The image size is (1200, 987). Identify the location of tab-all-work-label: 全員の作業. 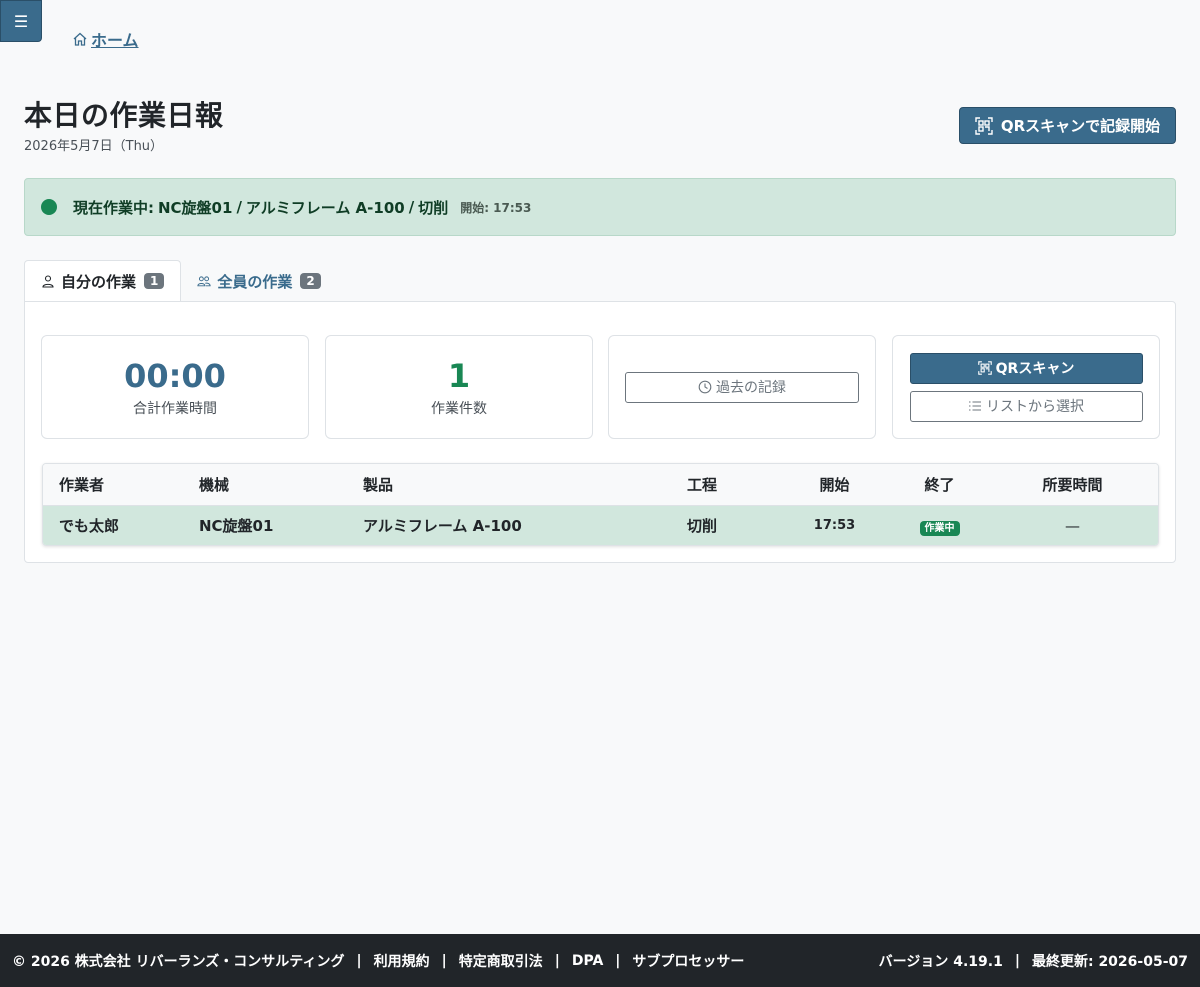
(255, 281).